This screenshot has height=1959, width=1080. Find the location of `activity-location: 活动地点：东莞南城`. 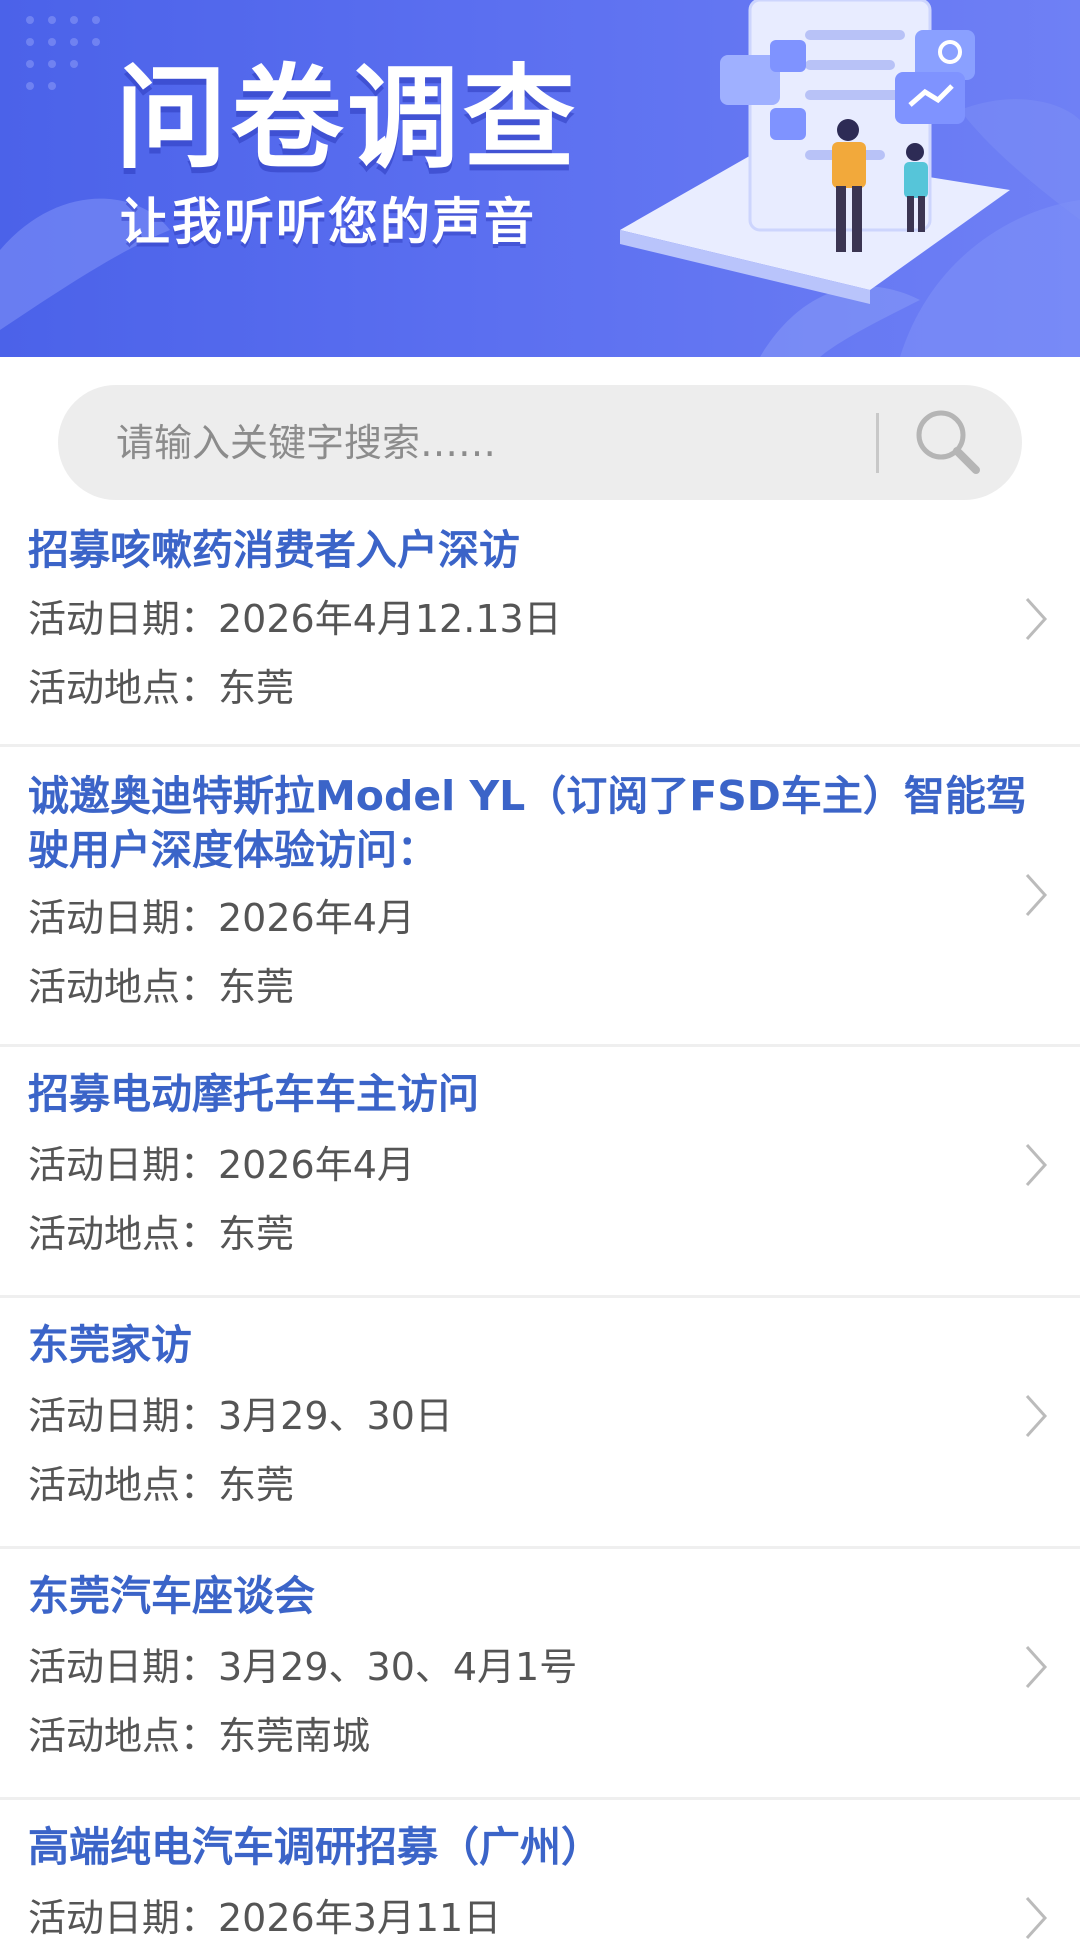

activity-location: 活动地点：东莞南城 is located at coordinates (199, 1736).